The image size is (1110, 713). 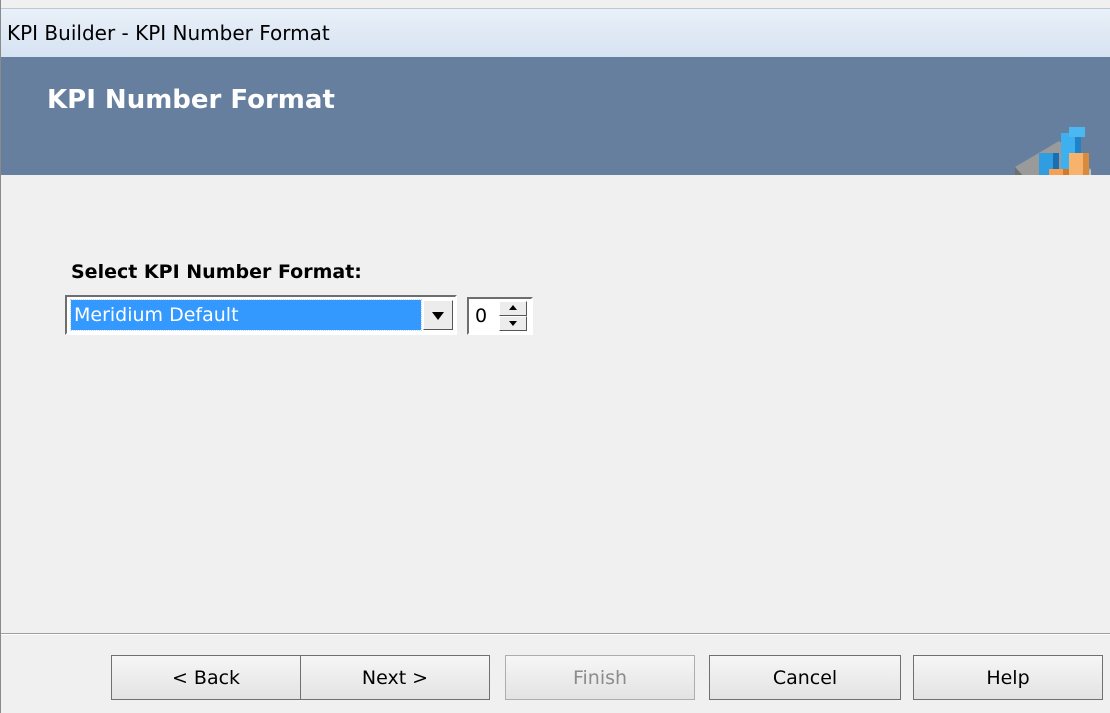 I want to click on number-format-select: Meridium Default, so click(x=261, y=315).